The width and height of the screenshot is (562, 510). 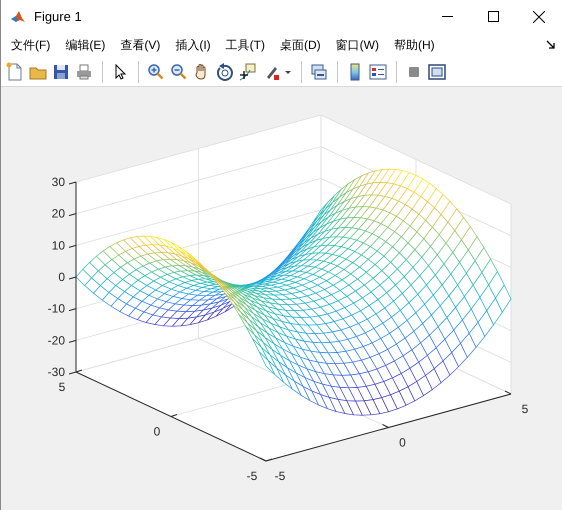 I want to click on tick-label: -30, so click(x=56, y=372).